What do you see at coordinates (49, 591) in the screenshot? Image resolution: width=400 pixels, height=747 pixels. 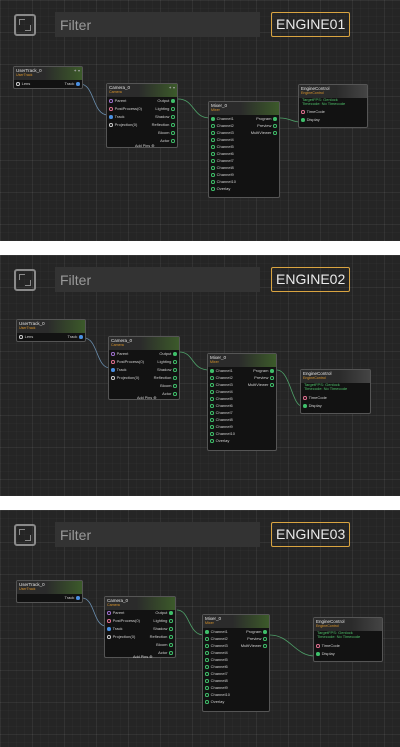 I see `usertrack-node: UserTrack_0 UserTrack Track` at bounding box center [49, 591].